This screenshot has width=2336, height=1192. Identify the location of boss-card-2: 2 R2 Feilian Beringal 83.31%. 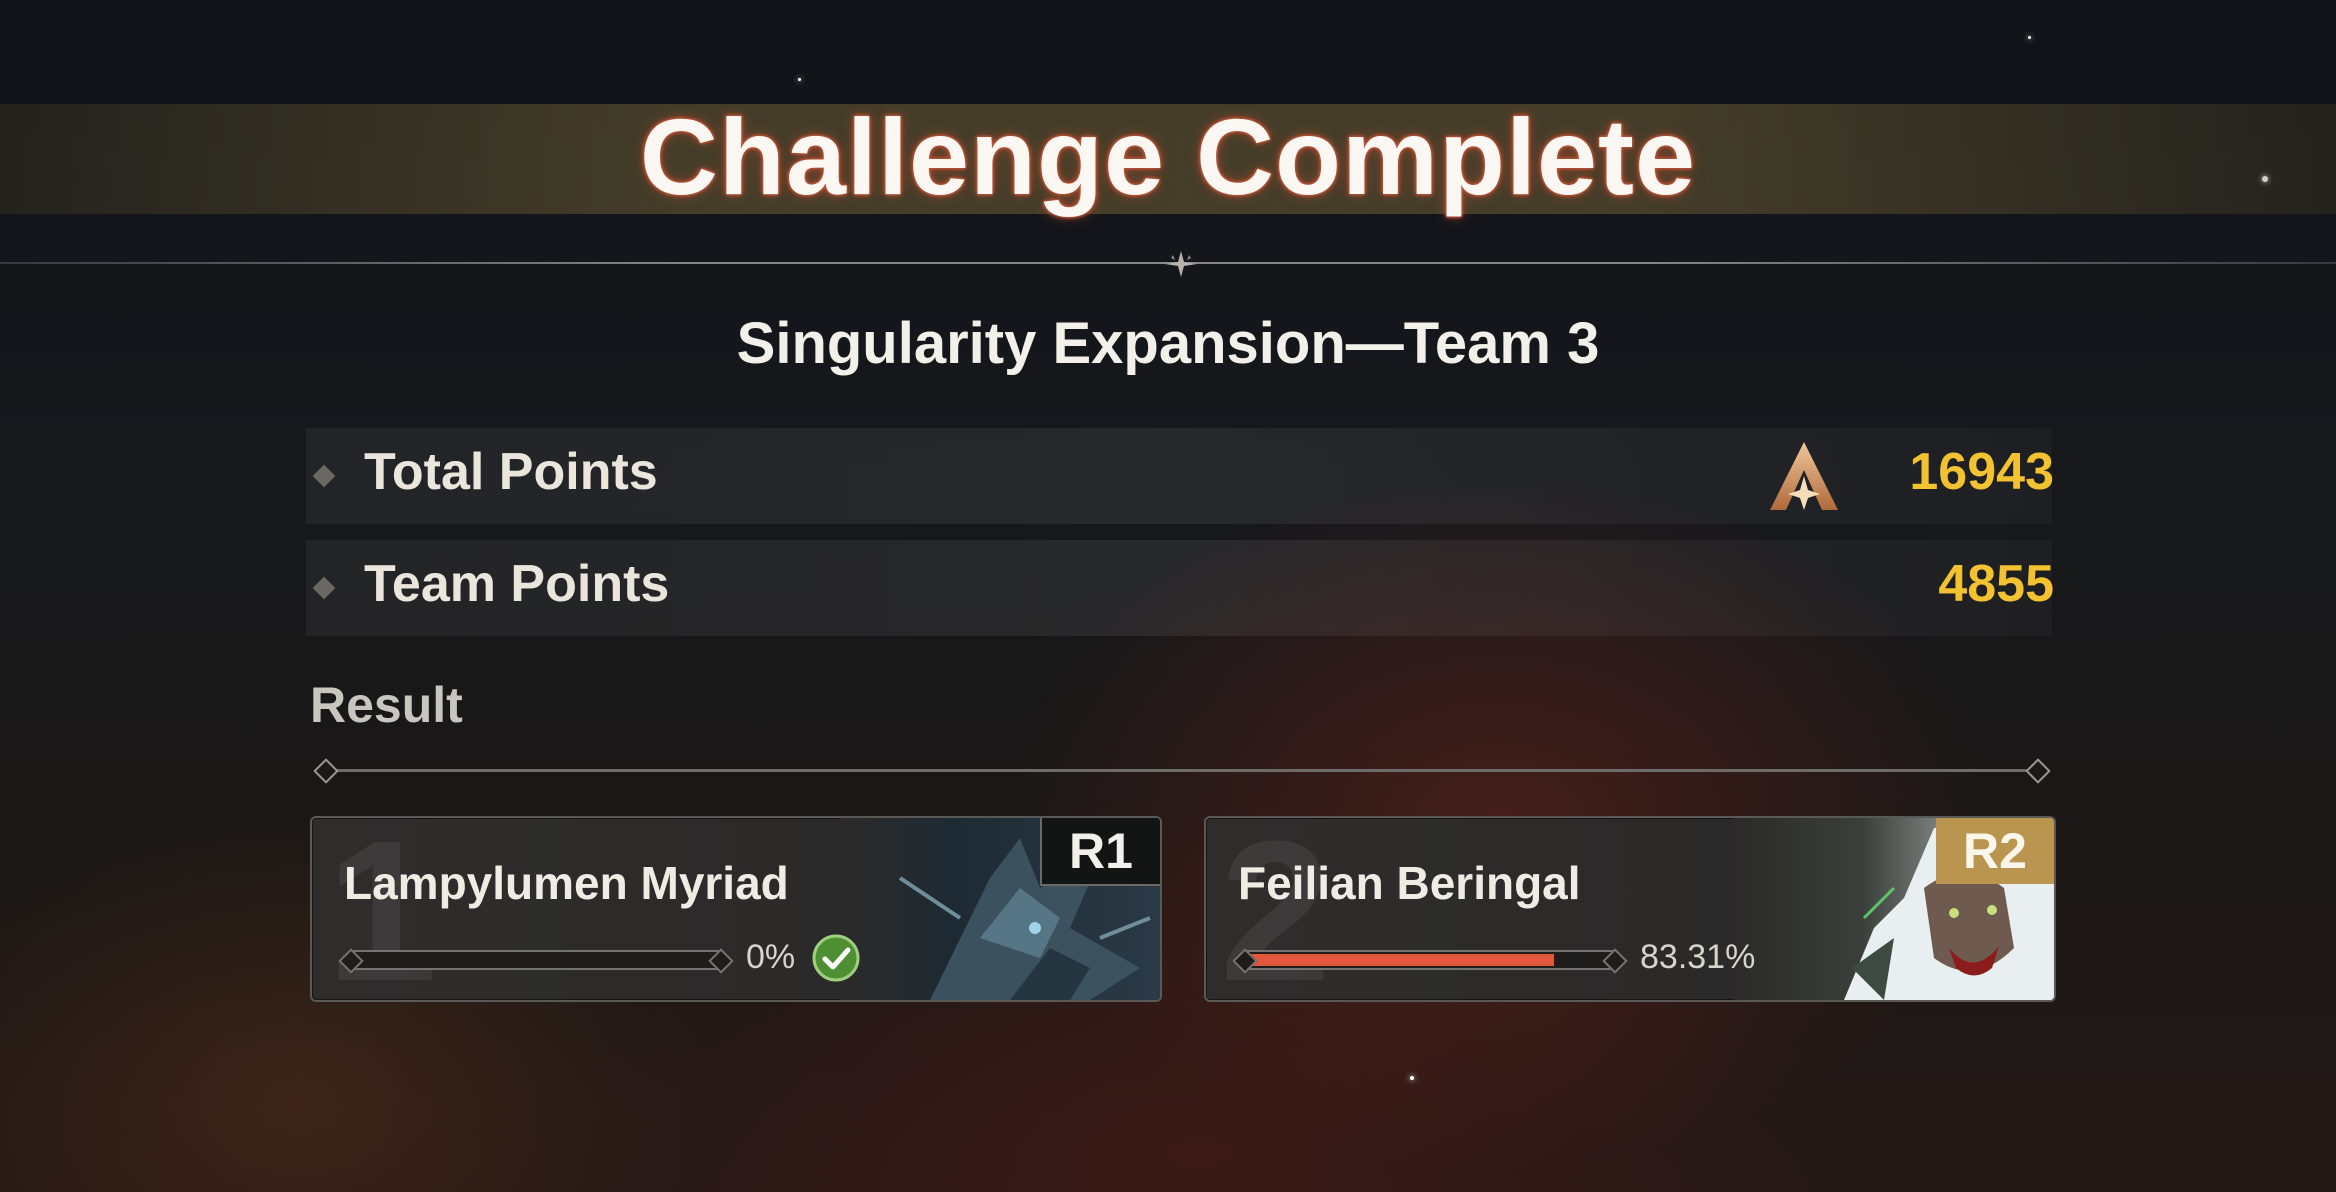
(1630, 909).